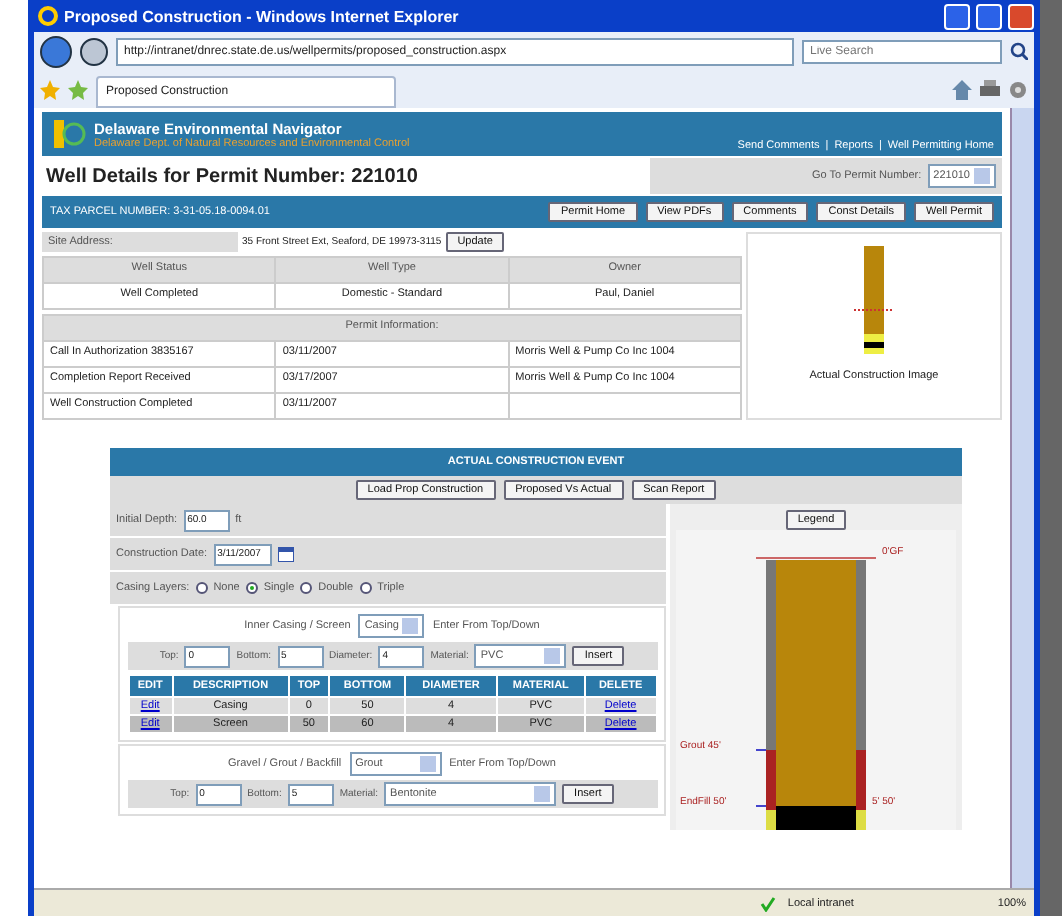 The width and height of the screenshot is (1062, 916). I want to click on page-title: Well Details for Permit Number: 221010, so click(232, 176).